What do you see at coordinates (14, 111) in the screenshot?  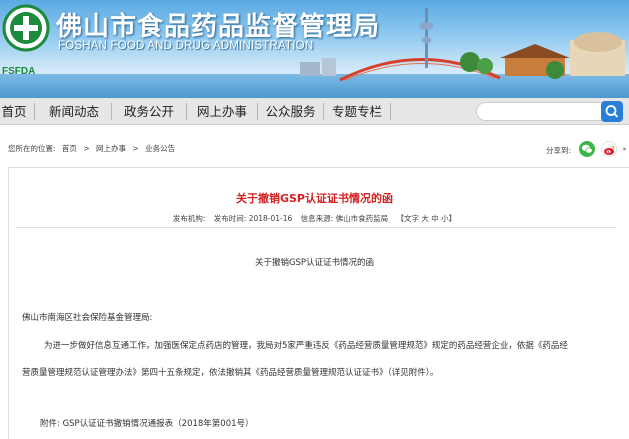 I see `nav-item-home: 首页` at bounding box center [14, 111].